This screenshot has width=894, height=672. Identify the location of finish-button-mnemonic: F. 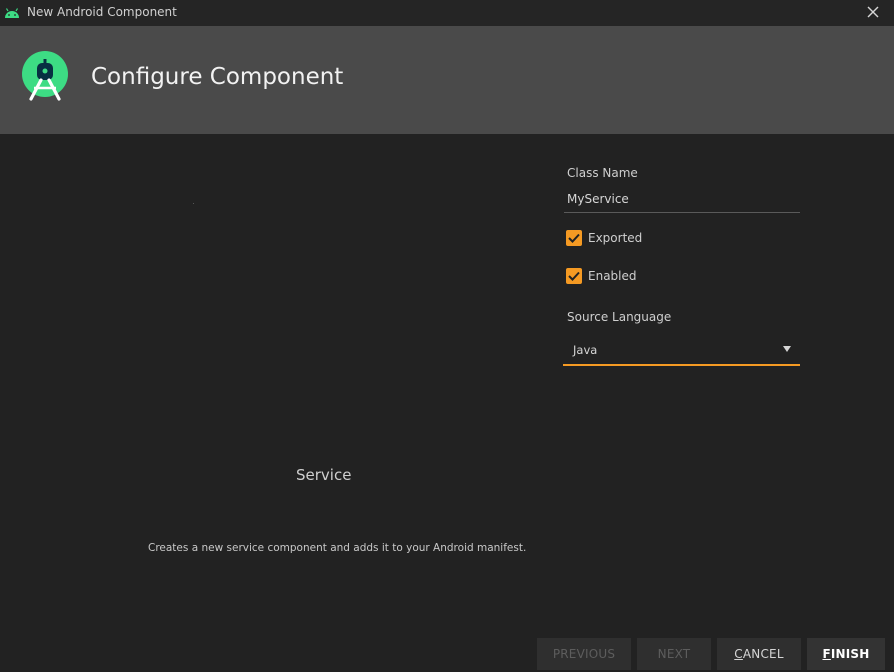
(826, 654).